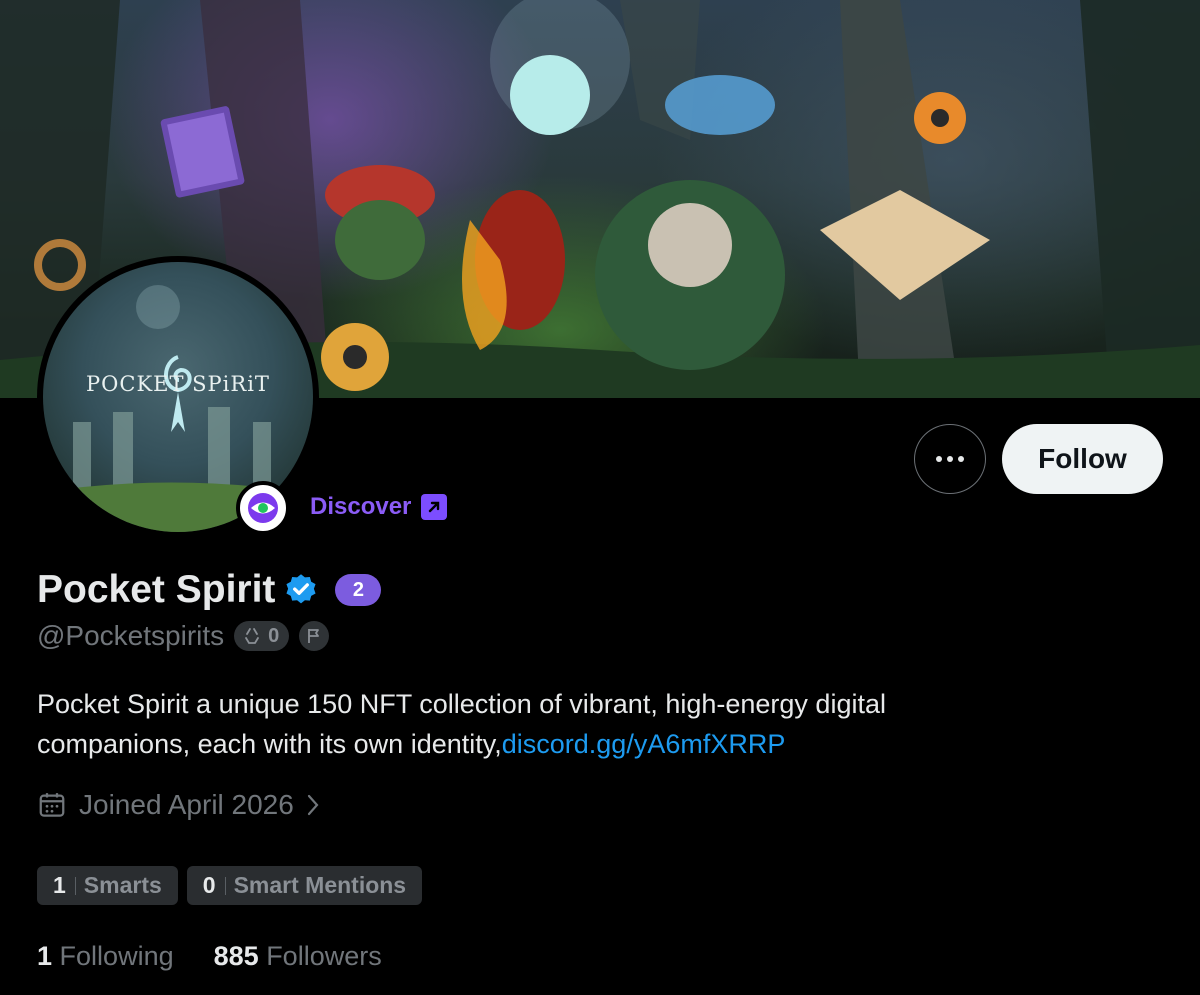  I want to click on follow-button: Follow, so click(1082, 459).